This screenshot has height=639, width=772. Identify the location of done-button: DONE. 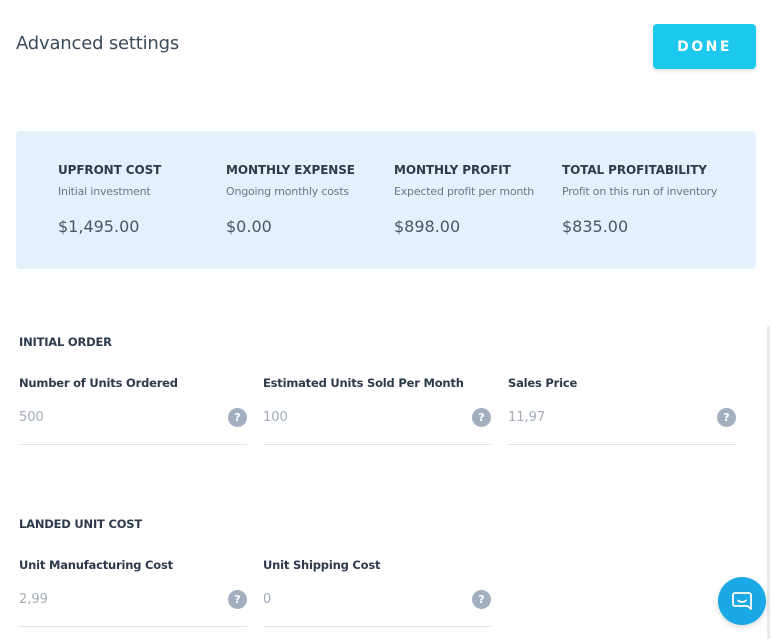
(704, 46).